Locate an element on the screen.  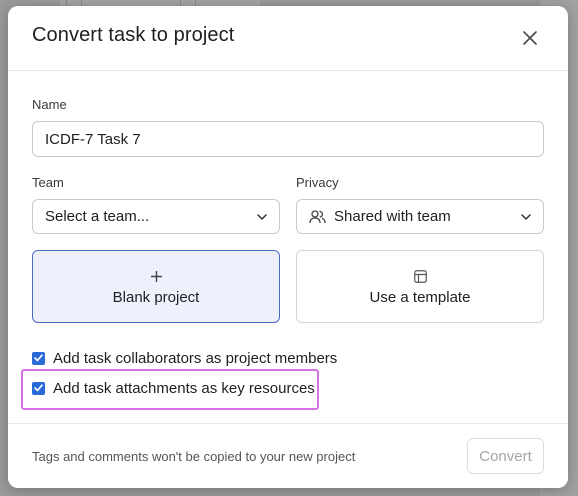
privacy-select: Shared with team is located at coordinates (420, 216).